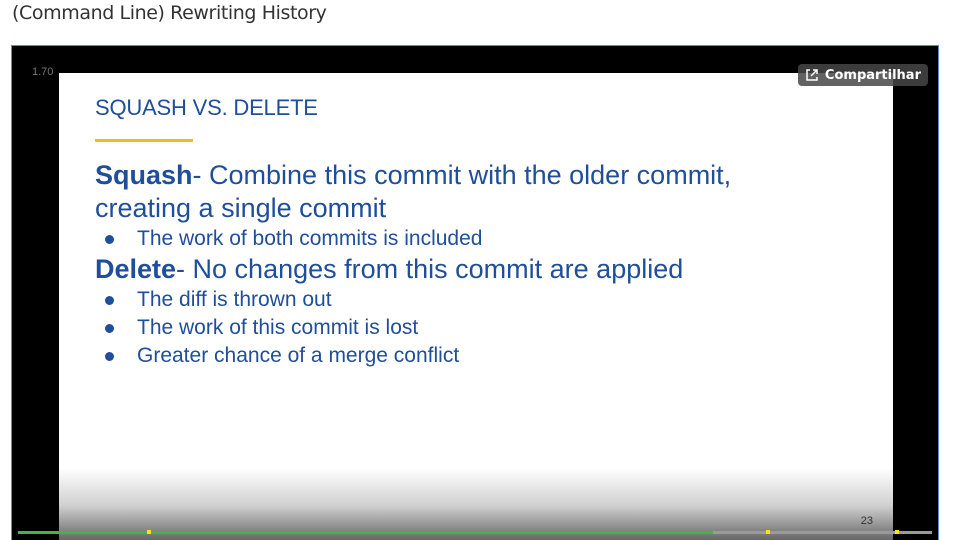 The width and height of the screenshot is (979, 540). Describe the element at coordinates (136, 269) in the screenshot. I see `delete-term: Delete` at that location.